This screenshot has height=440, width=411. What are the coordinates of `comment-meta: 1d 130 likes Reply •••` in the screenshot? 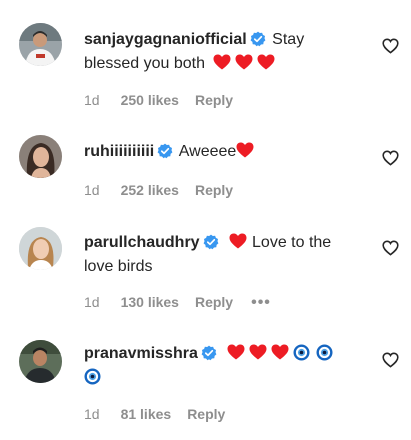 It's located at (177, 303).